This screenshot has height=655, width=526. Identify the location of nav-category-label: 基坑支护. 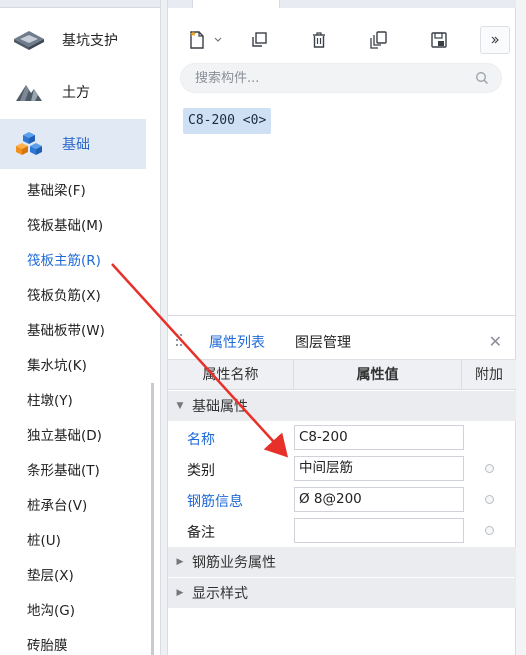
(90, 41).